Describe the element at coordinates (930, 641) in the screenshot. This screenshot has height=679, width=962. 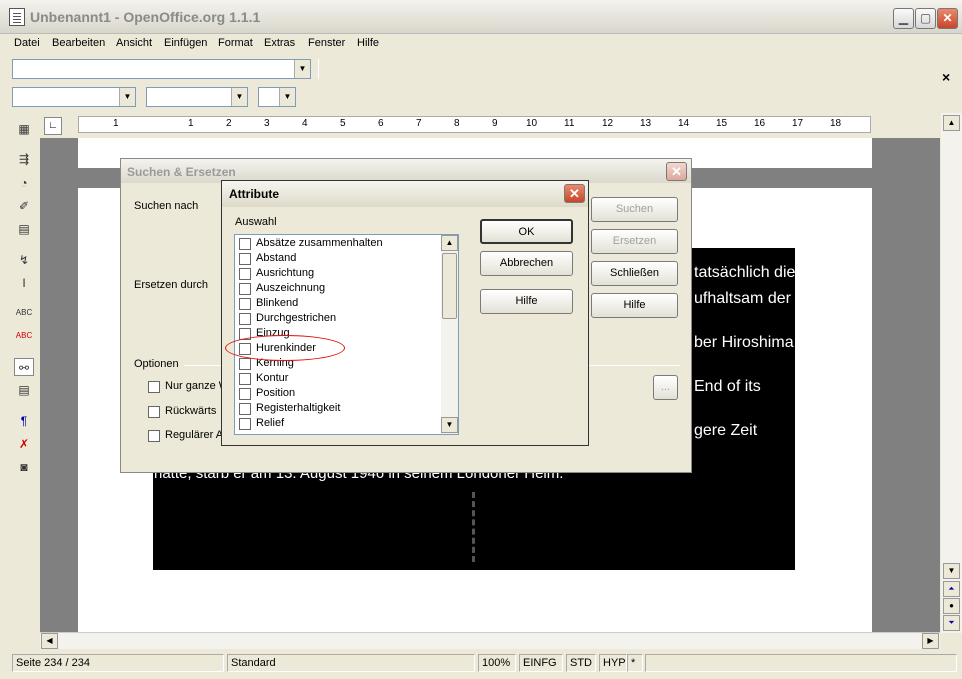
I see `scroll-right-icon: ▶` at that location.